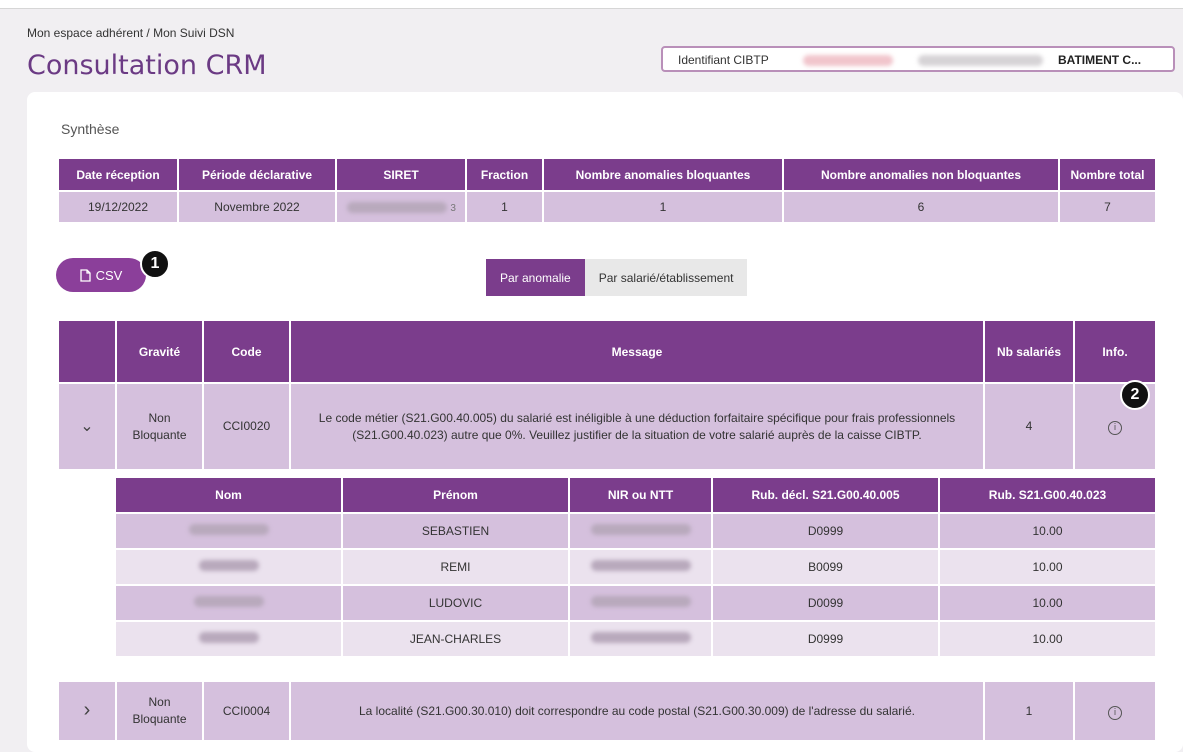 Image resolution: width=1183 pixels, height=752 pixels. Describe the element at coordinates (246, 351) in the screenshot. I see `col-code: Code` at that location.